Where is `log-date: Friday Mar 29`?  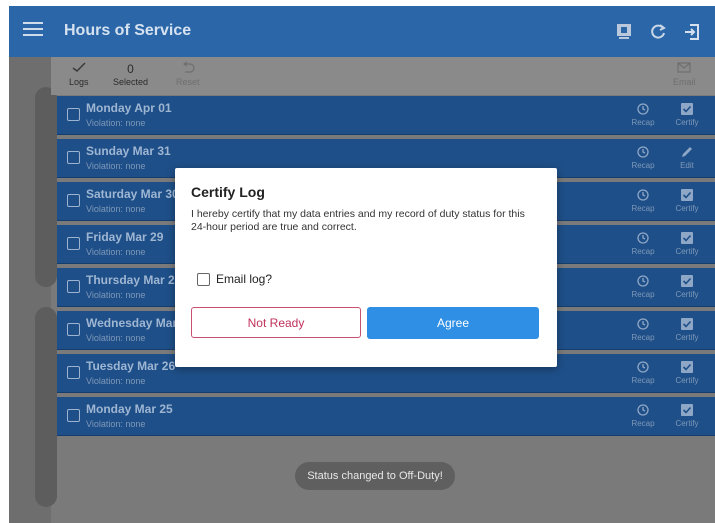
log-date: Friday Mar 29 is located at coordinates (125, 237).